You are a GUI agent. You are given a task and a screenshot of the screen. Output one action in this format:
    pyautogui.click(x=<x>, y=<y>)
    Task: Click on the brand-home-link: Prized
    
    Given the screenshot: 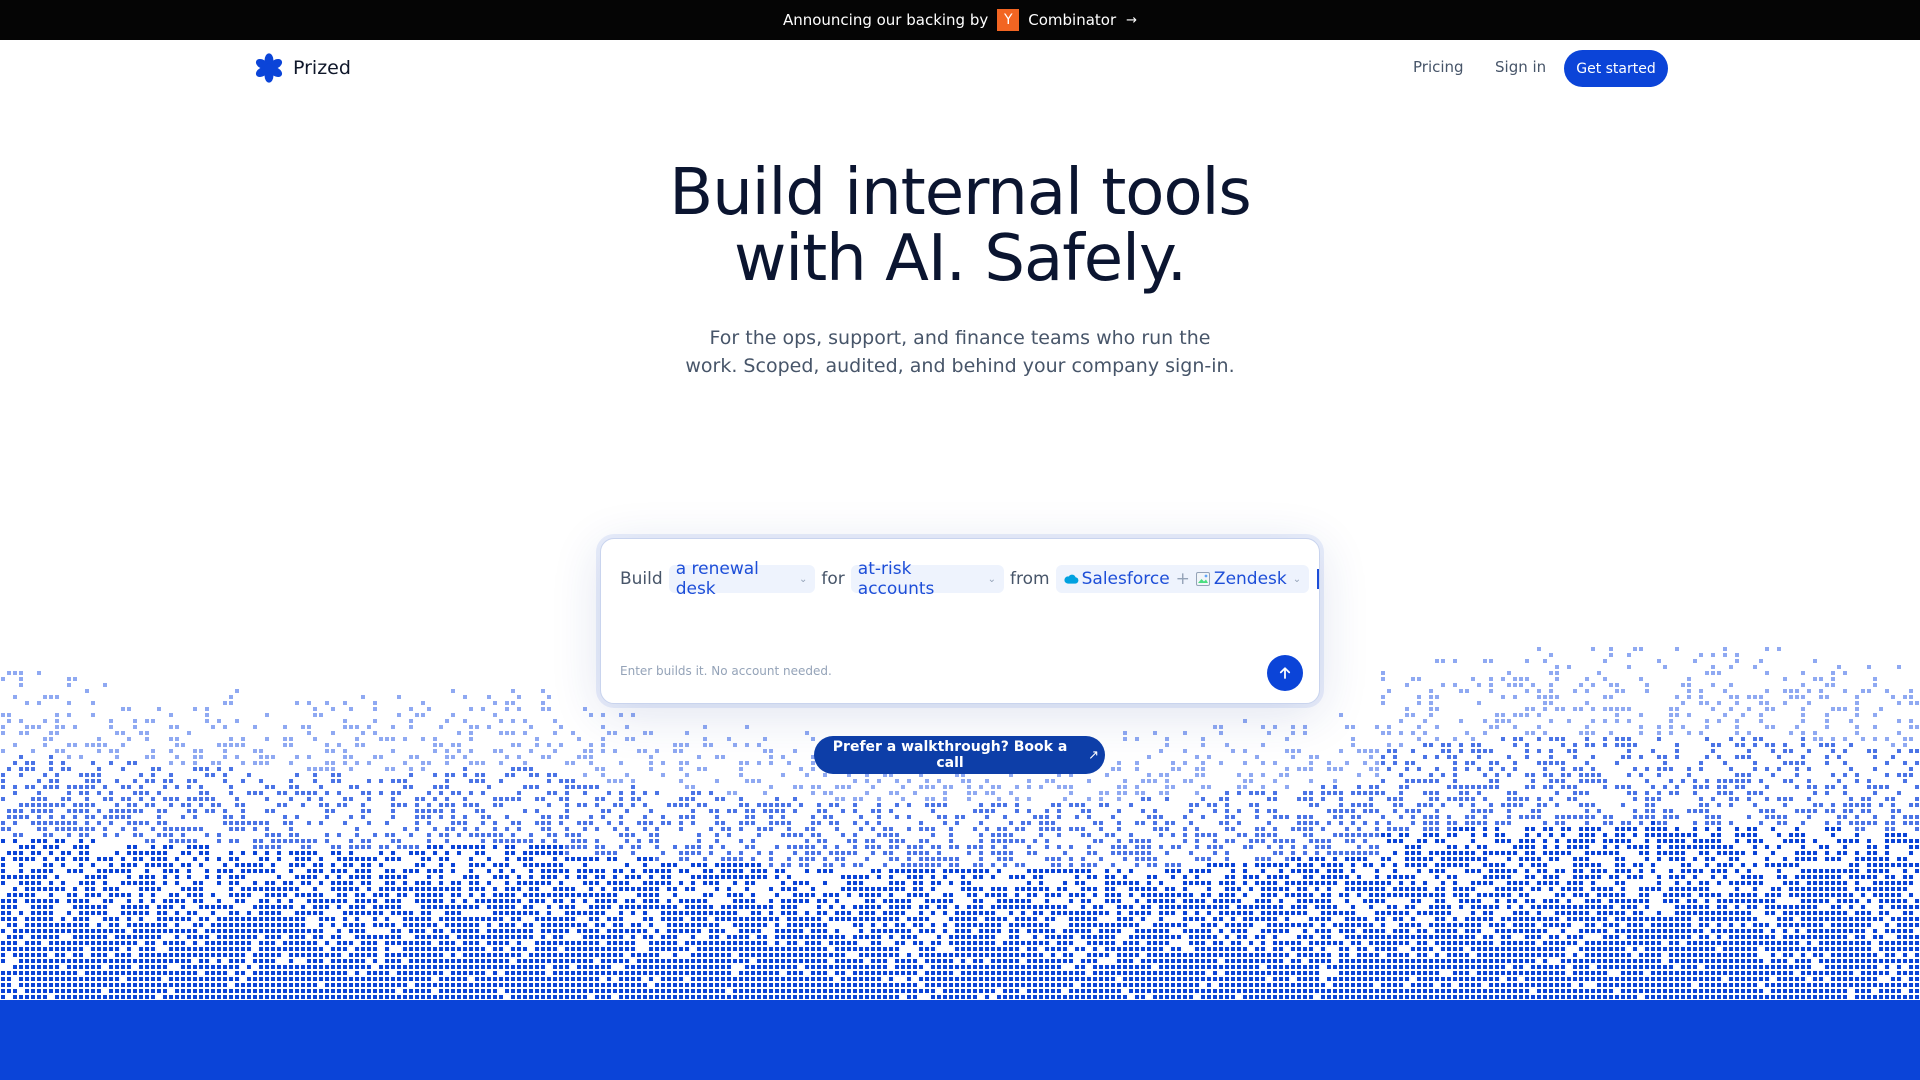 What is the action you would take?
    pyautogui.click(x=302, y=68)
    